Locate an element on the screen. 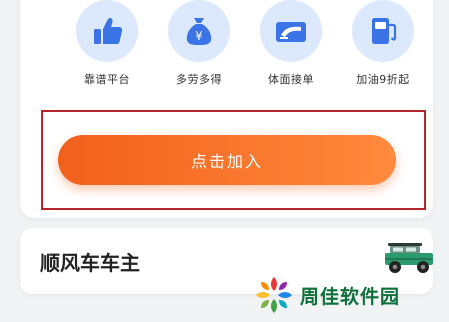 The width and height of the screenshot is (449, 322). benefit-reliable-platform: 靠谱平台 is located at coordinates (107, 45).